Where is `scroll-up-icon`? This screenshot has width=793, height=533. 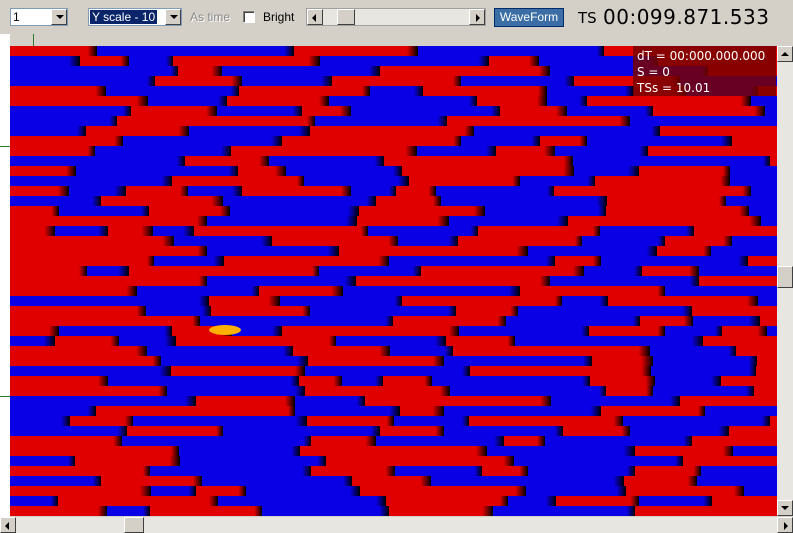
scroll-up-icon is located at coordinates (785, 54).